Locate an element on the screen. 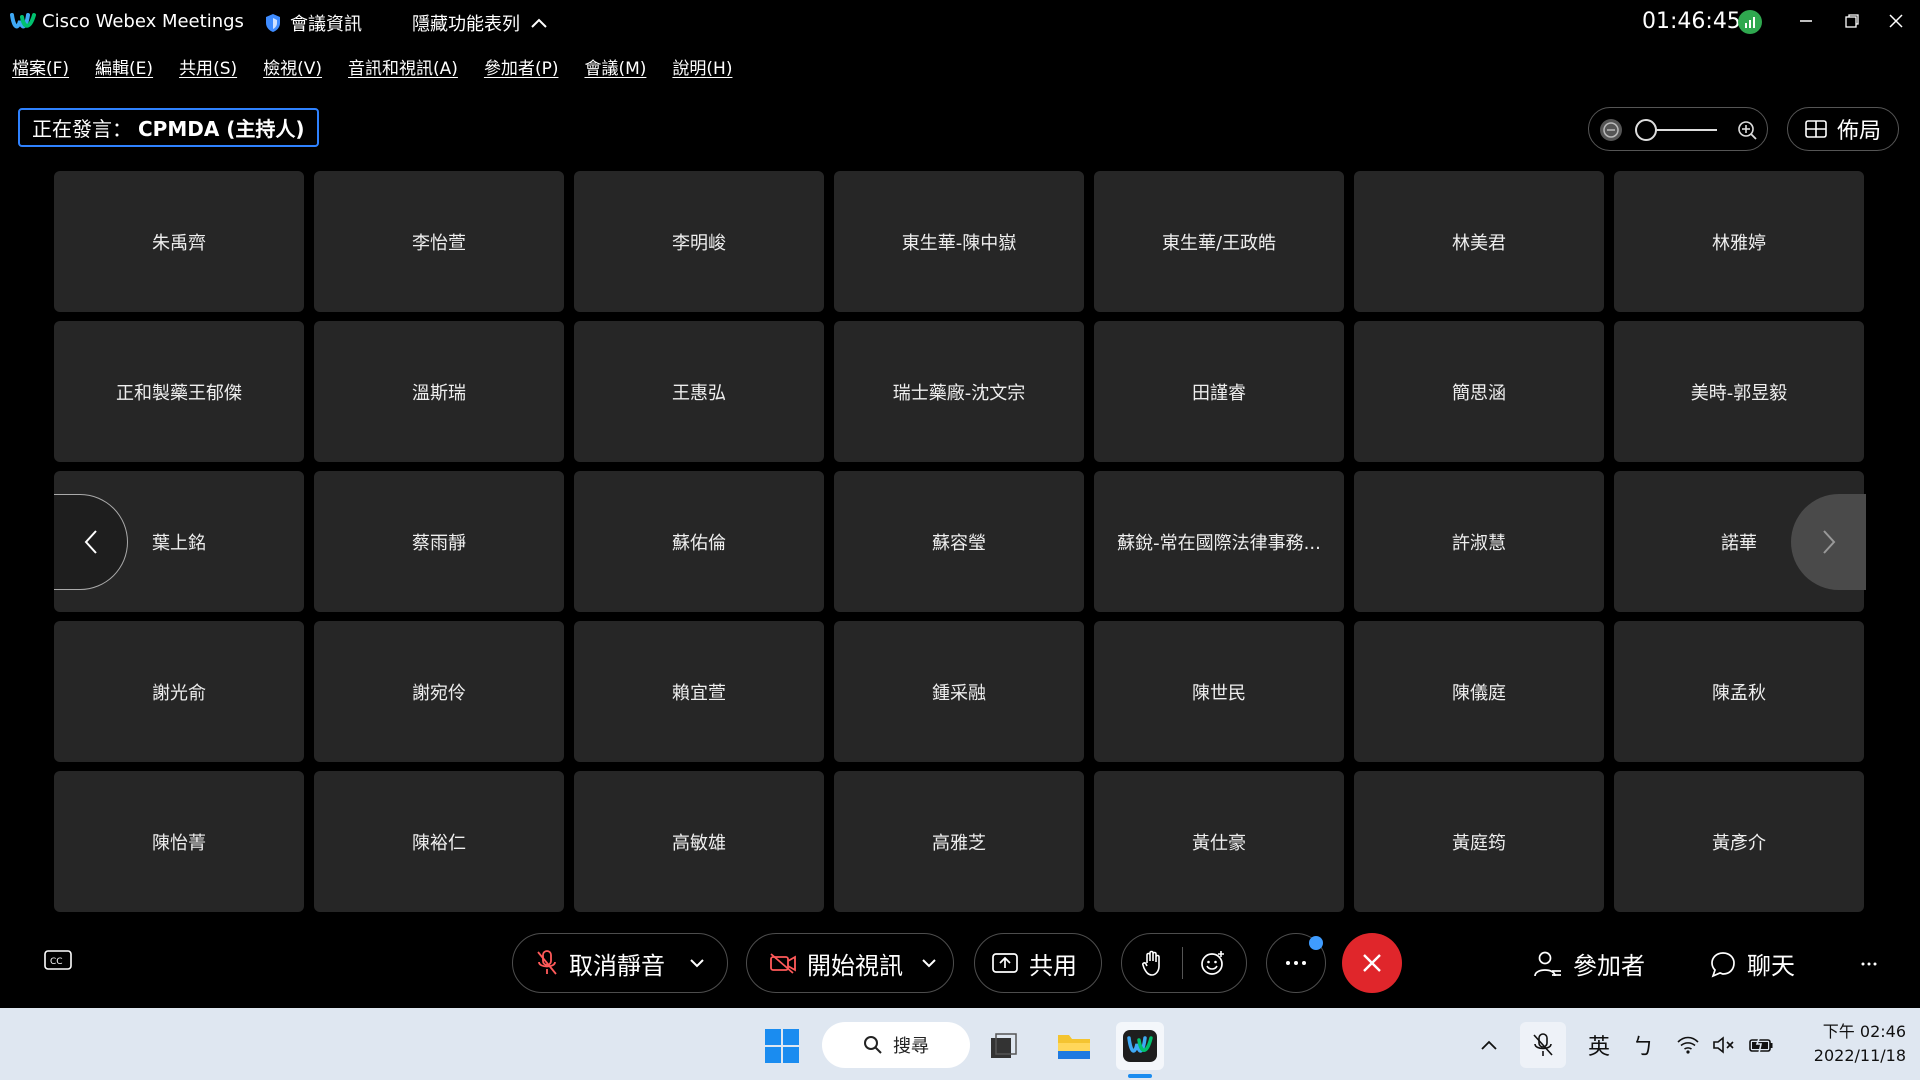 This screenshot has height=1080, width=1920. minimize-icon is located at coordinates (1806, 21).